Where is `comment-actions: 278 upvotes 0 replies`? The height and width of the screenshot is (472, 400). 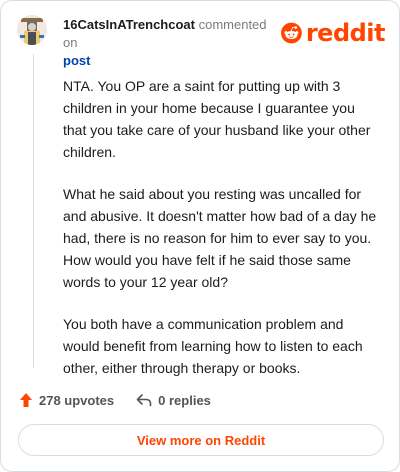 comment-actions: 278 upvotes 0 replies is located at coordinates (115, 400).